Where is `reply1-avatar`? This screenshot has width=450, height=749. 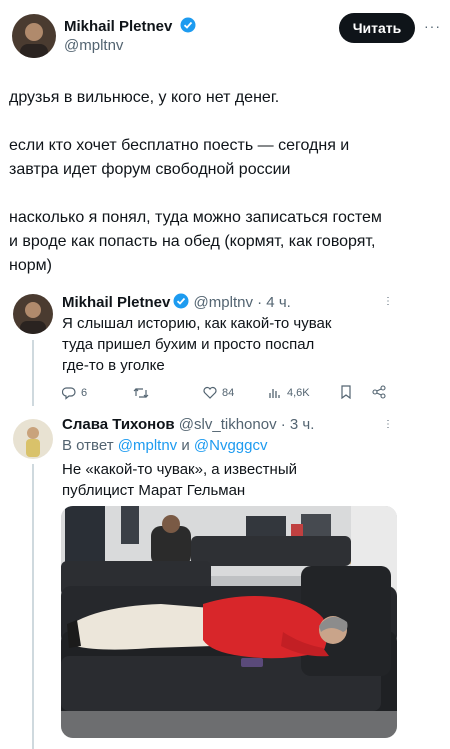
reply1-avatar is located at coordinates (33, 314).